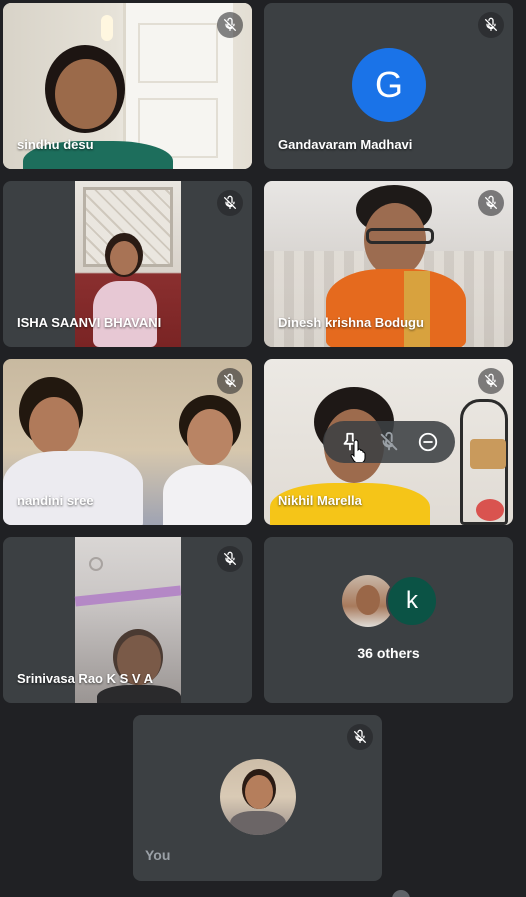  I want to click on participant-tile-gandavaram-madhavi: G Gandavaram Madhavi, so click(388, 86).